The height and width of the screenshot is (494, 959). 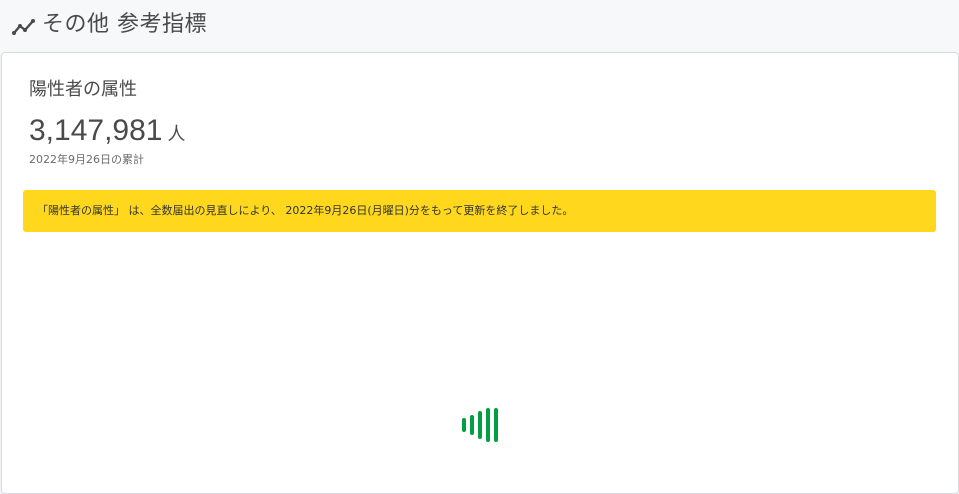 What do you see at coordinates (479, 26) in the screenshot?
I see `page-header: その他 参考指標` at bounding box center [479, 26].